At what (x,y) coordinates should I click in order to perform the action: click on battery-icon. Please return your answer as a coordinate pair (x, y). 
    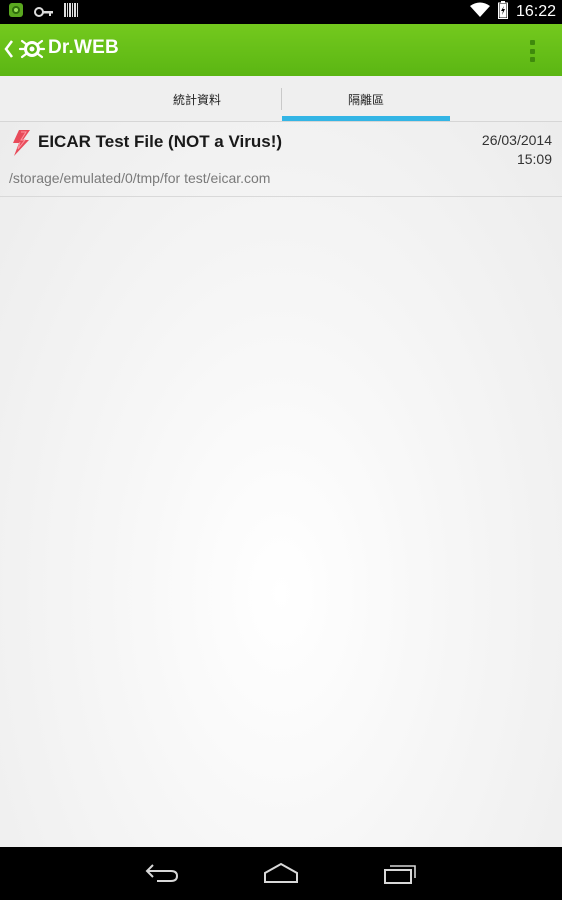
    Looking at the image, I should click on (502, 12).